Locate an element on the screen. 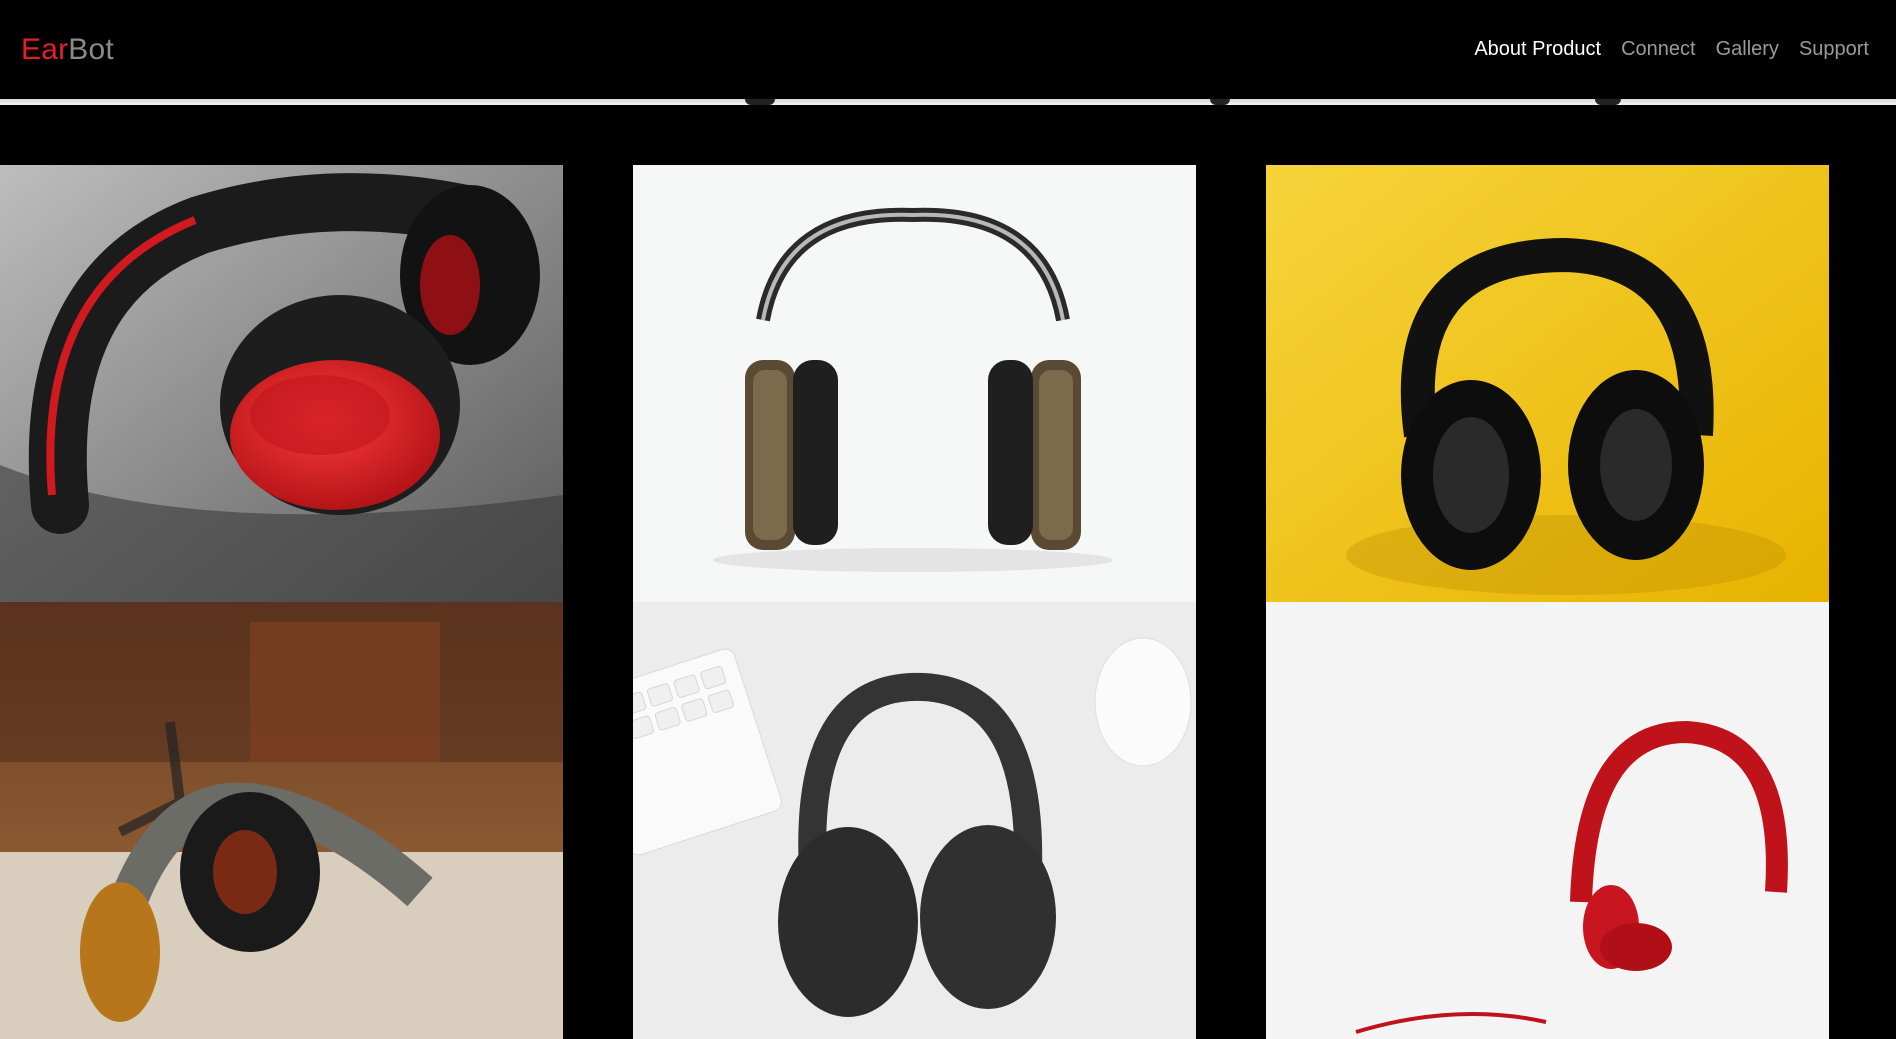 The width and height of the screenshot is (1896, 1039). gallery-image-red-black-headphones is located at coordinates (281, 383).